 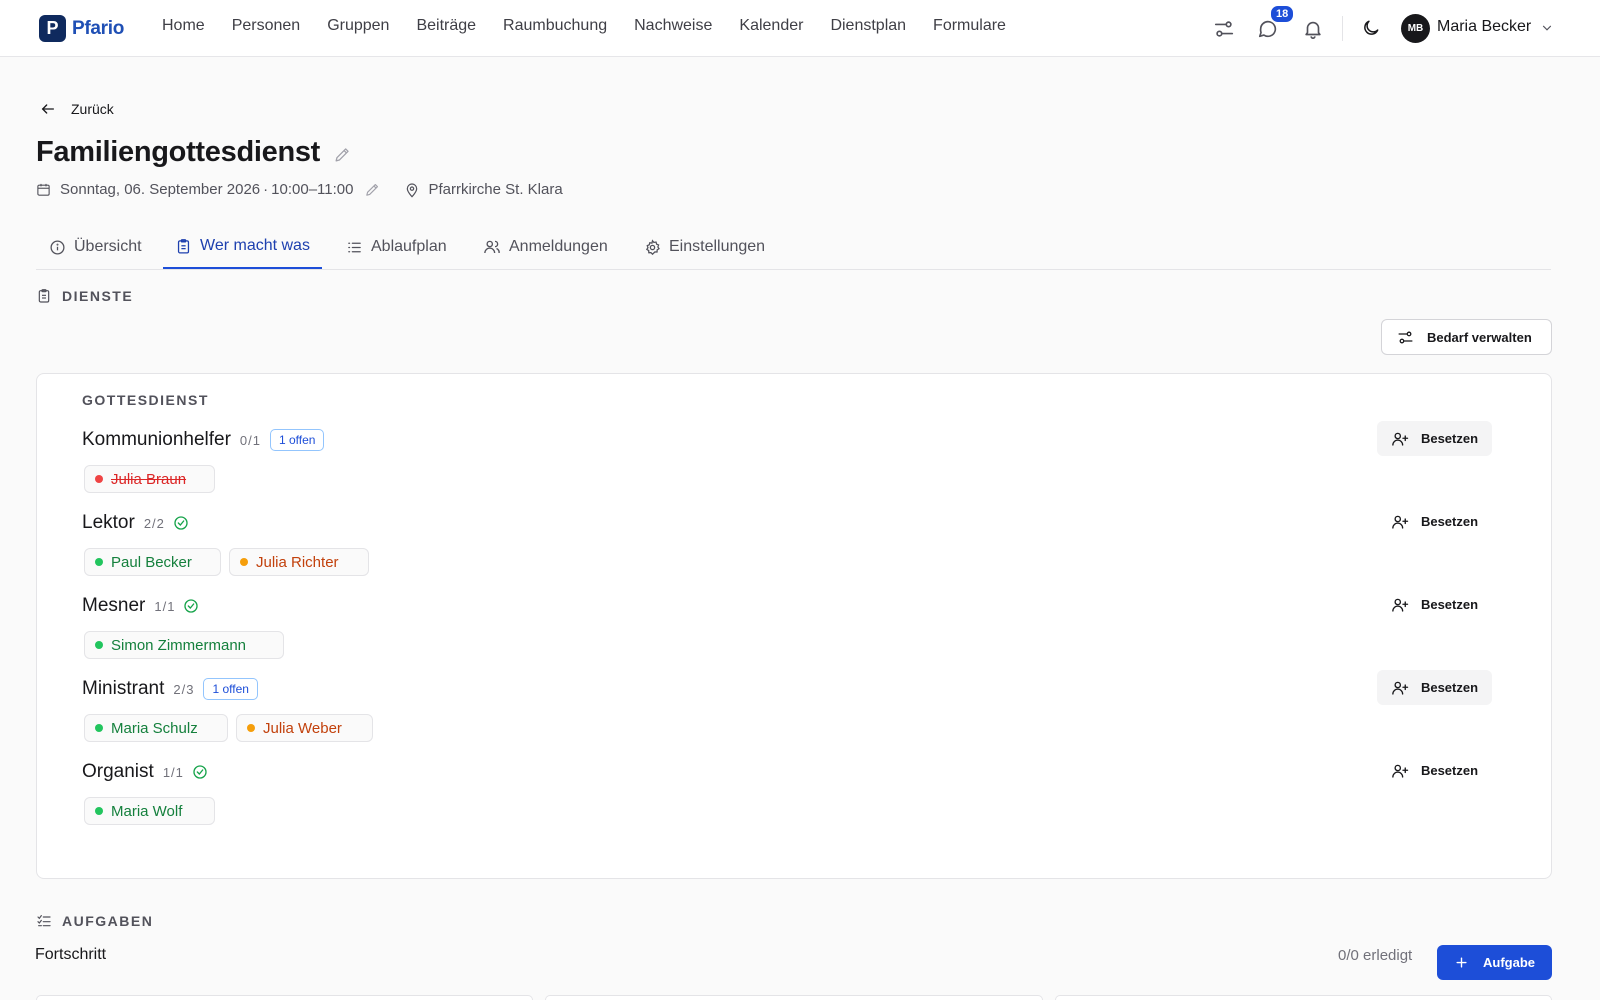 What do you see at coordinates (108, 522) in the screenshot?
I see `role-name: Lektor` at bounding box center [108, 522].